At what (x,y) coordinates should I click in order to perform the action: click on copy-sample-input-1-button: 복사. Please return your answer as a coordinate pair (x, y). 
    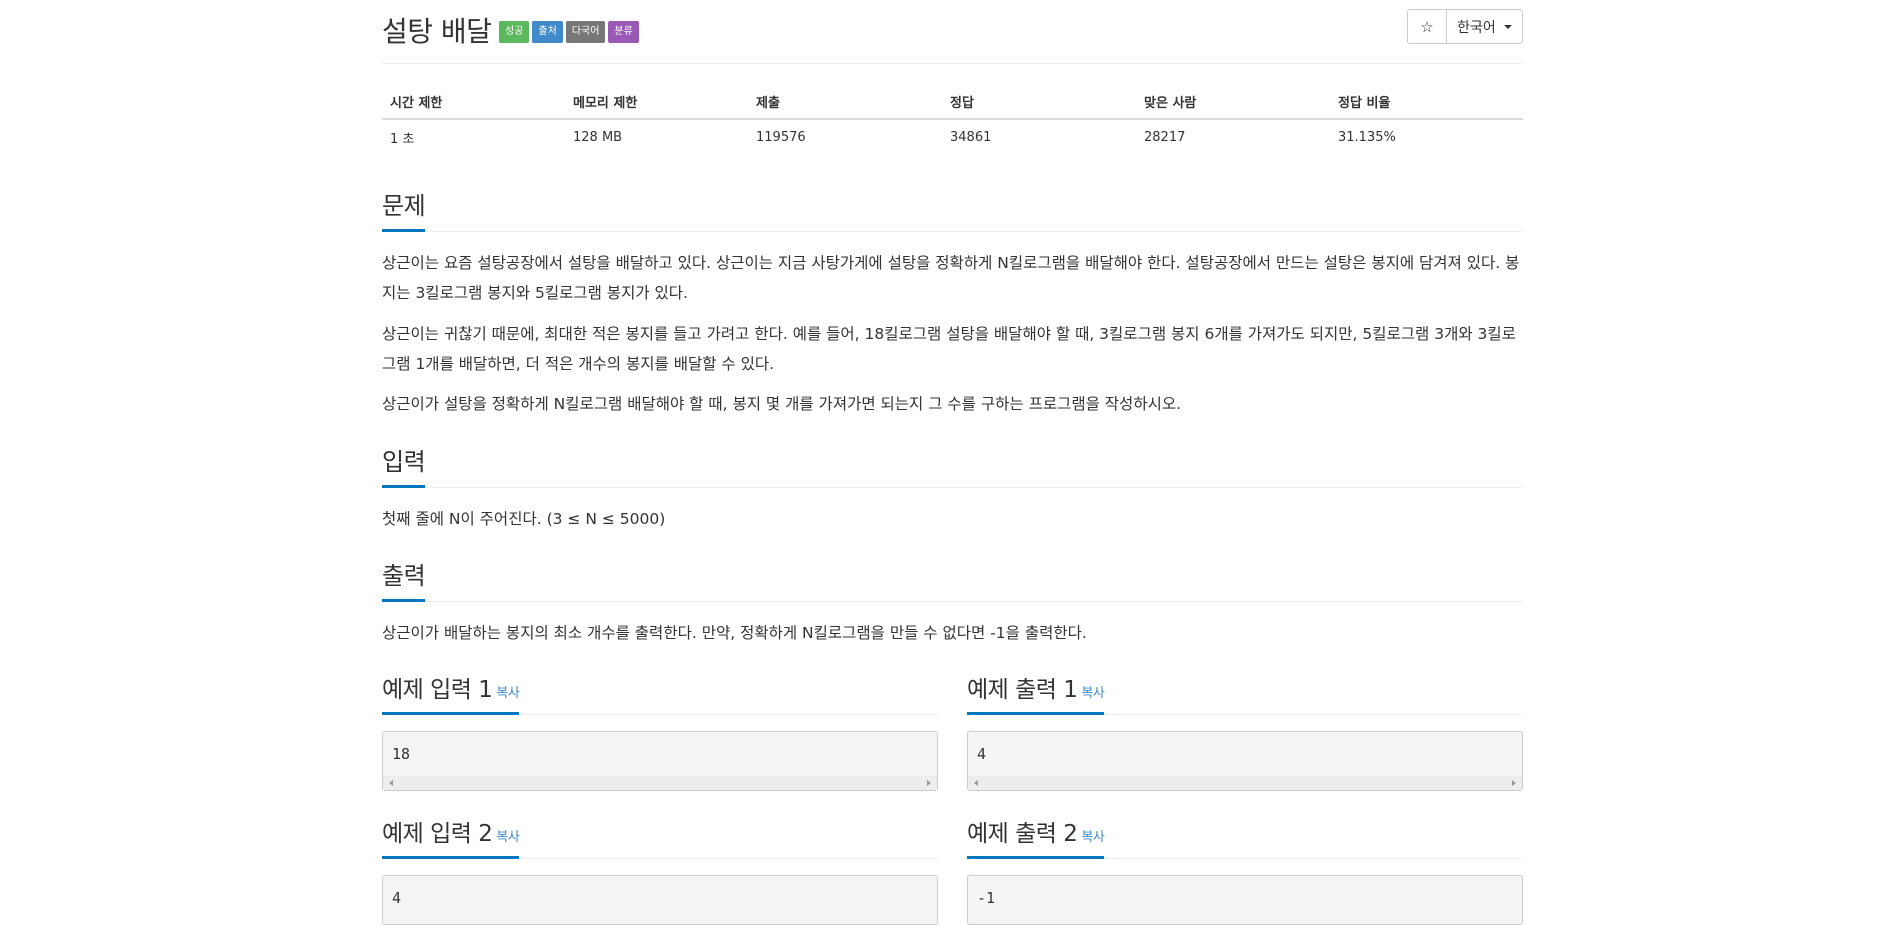
    Looking at the image, I should click on (507, 693).